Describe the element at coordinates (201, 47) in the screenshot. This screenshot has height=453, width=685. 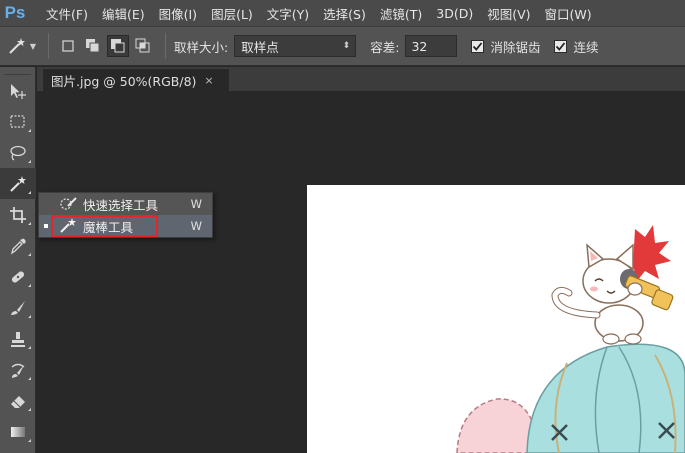
I see `sample-size-label: 取样大小:` at that location.